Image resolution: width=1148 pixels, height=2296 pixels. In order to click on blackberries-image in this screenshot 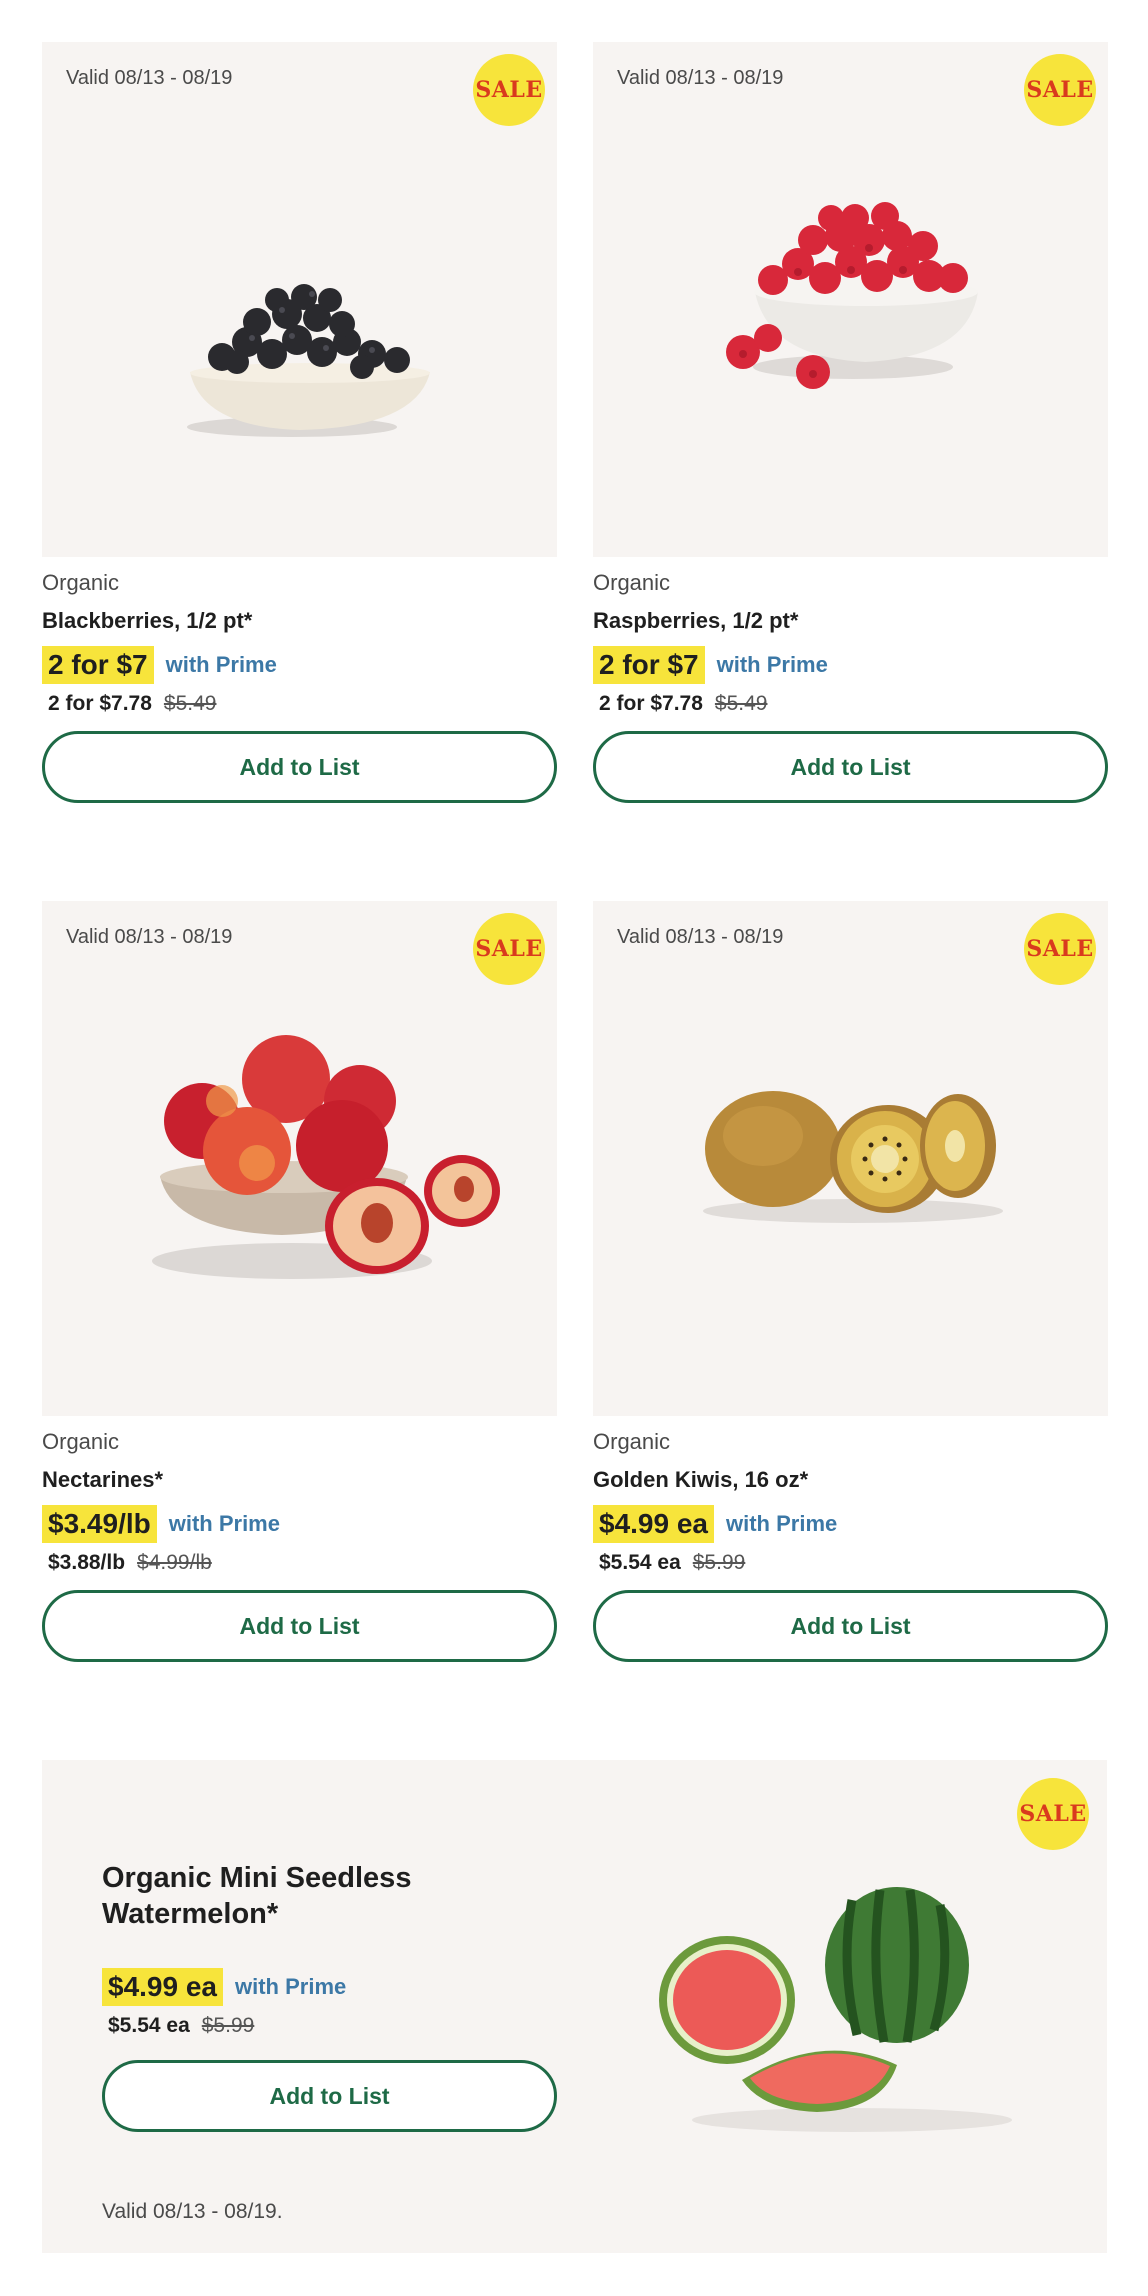, I will do `click(308, 360)`.